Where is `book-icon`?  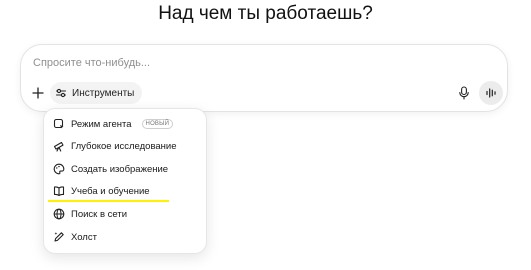 book-icon is located at coordinates (59, 191).